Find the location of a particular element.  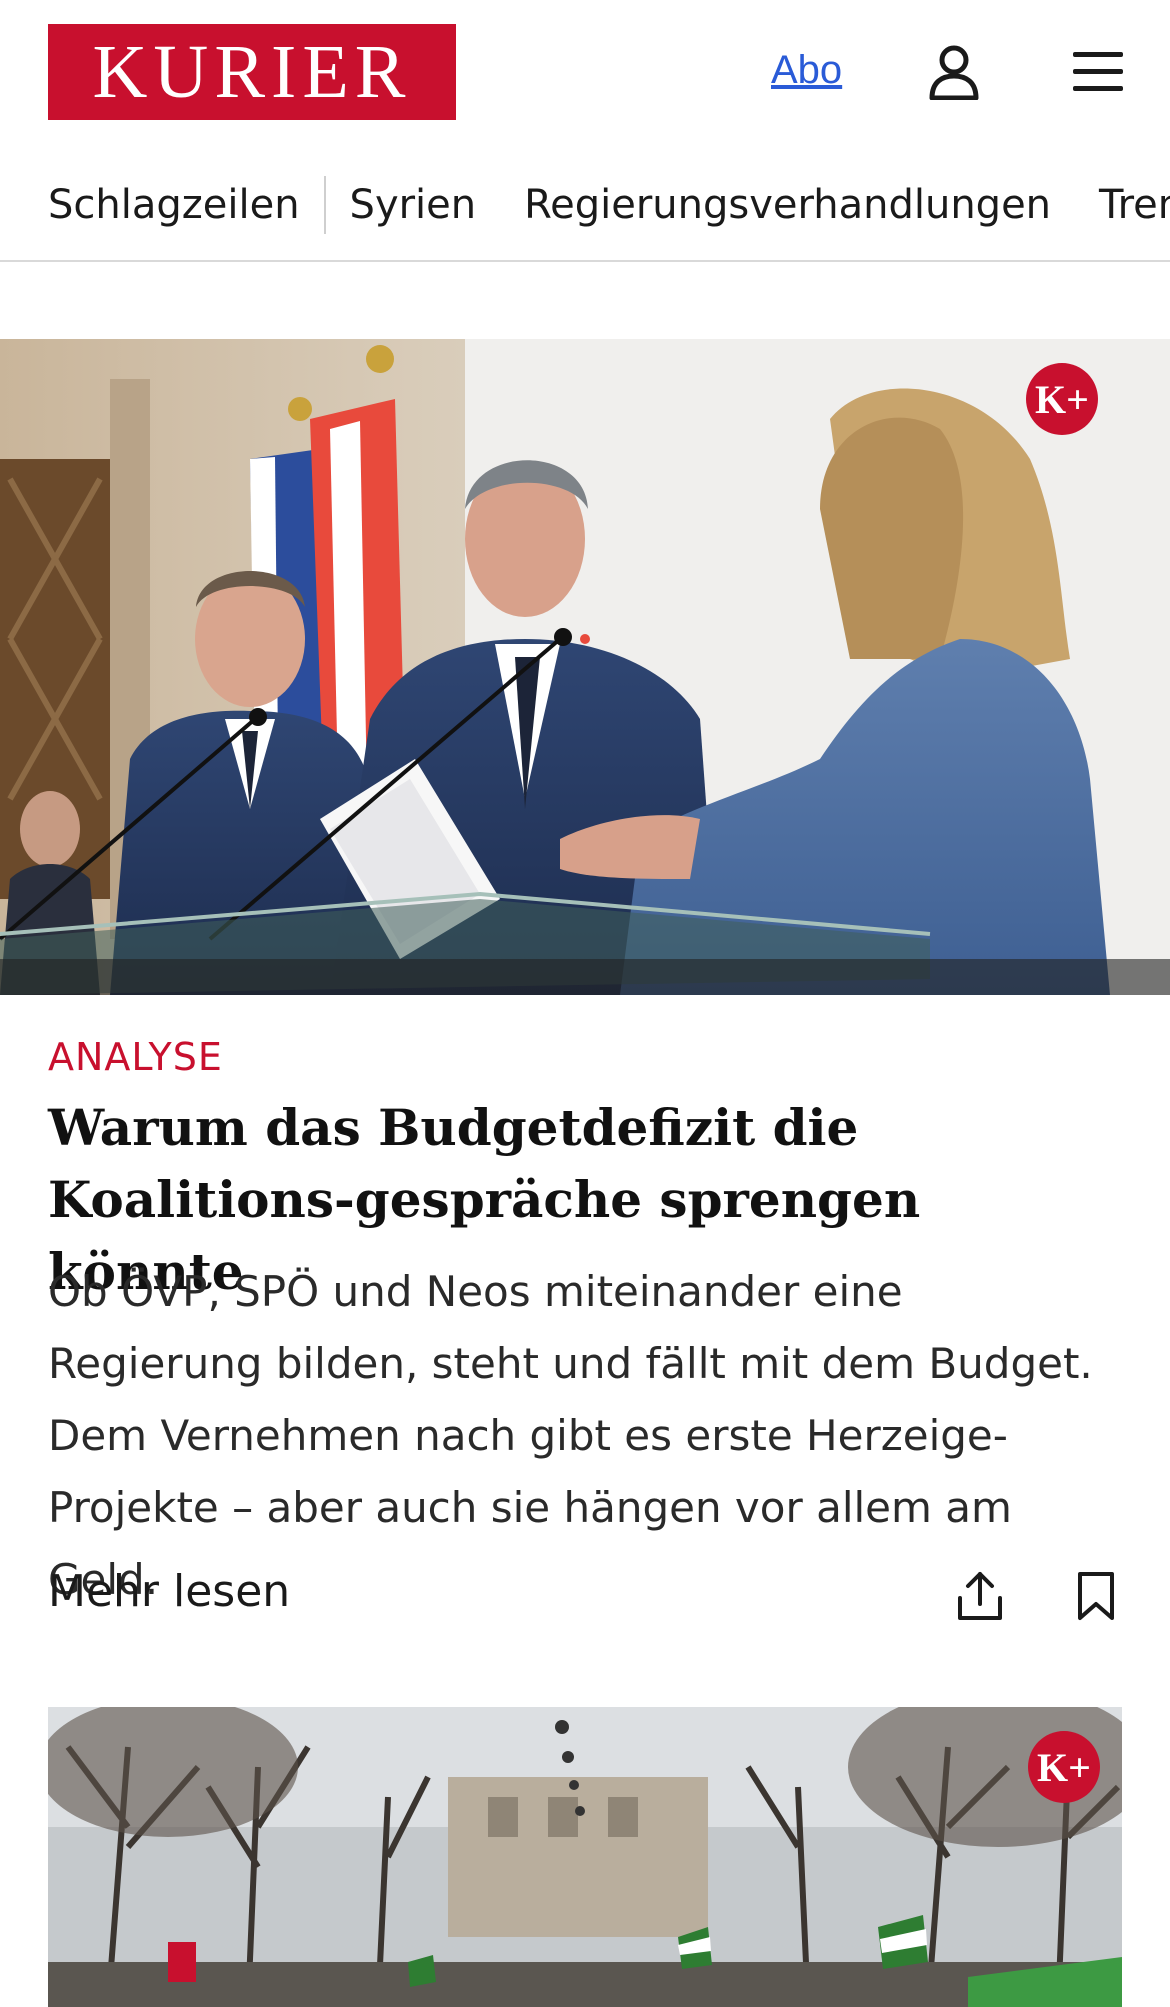

nav-item-schlagzeilen: Schlagzeilen is located at coordinates (174, 205).